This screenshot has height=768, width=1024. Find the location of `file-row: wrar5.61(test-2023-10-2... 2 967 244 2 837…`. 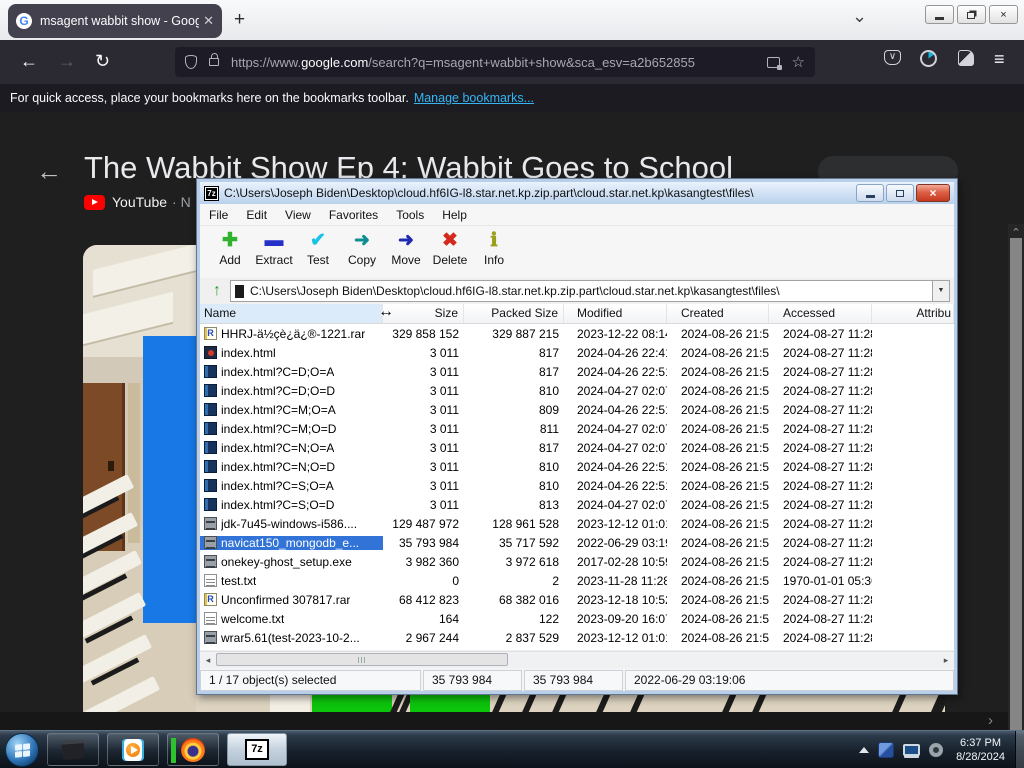

file-row: wrar5.61(test-2023-10-2... 2 967 244 2 837… is located at coordinates (577, 637).